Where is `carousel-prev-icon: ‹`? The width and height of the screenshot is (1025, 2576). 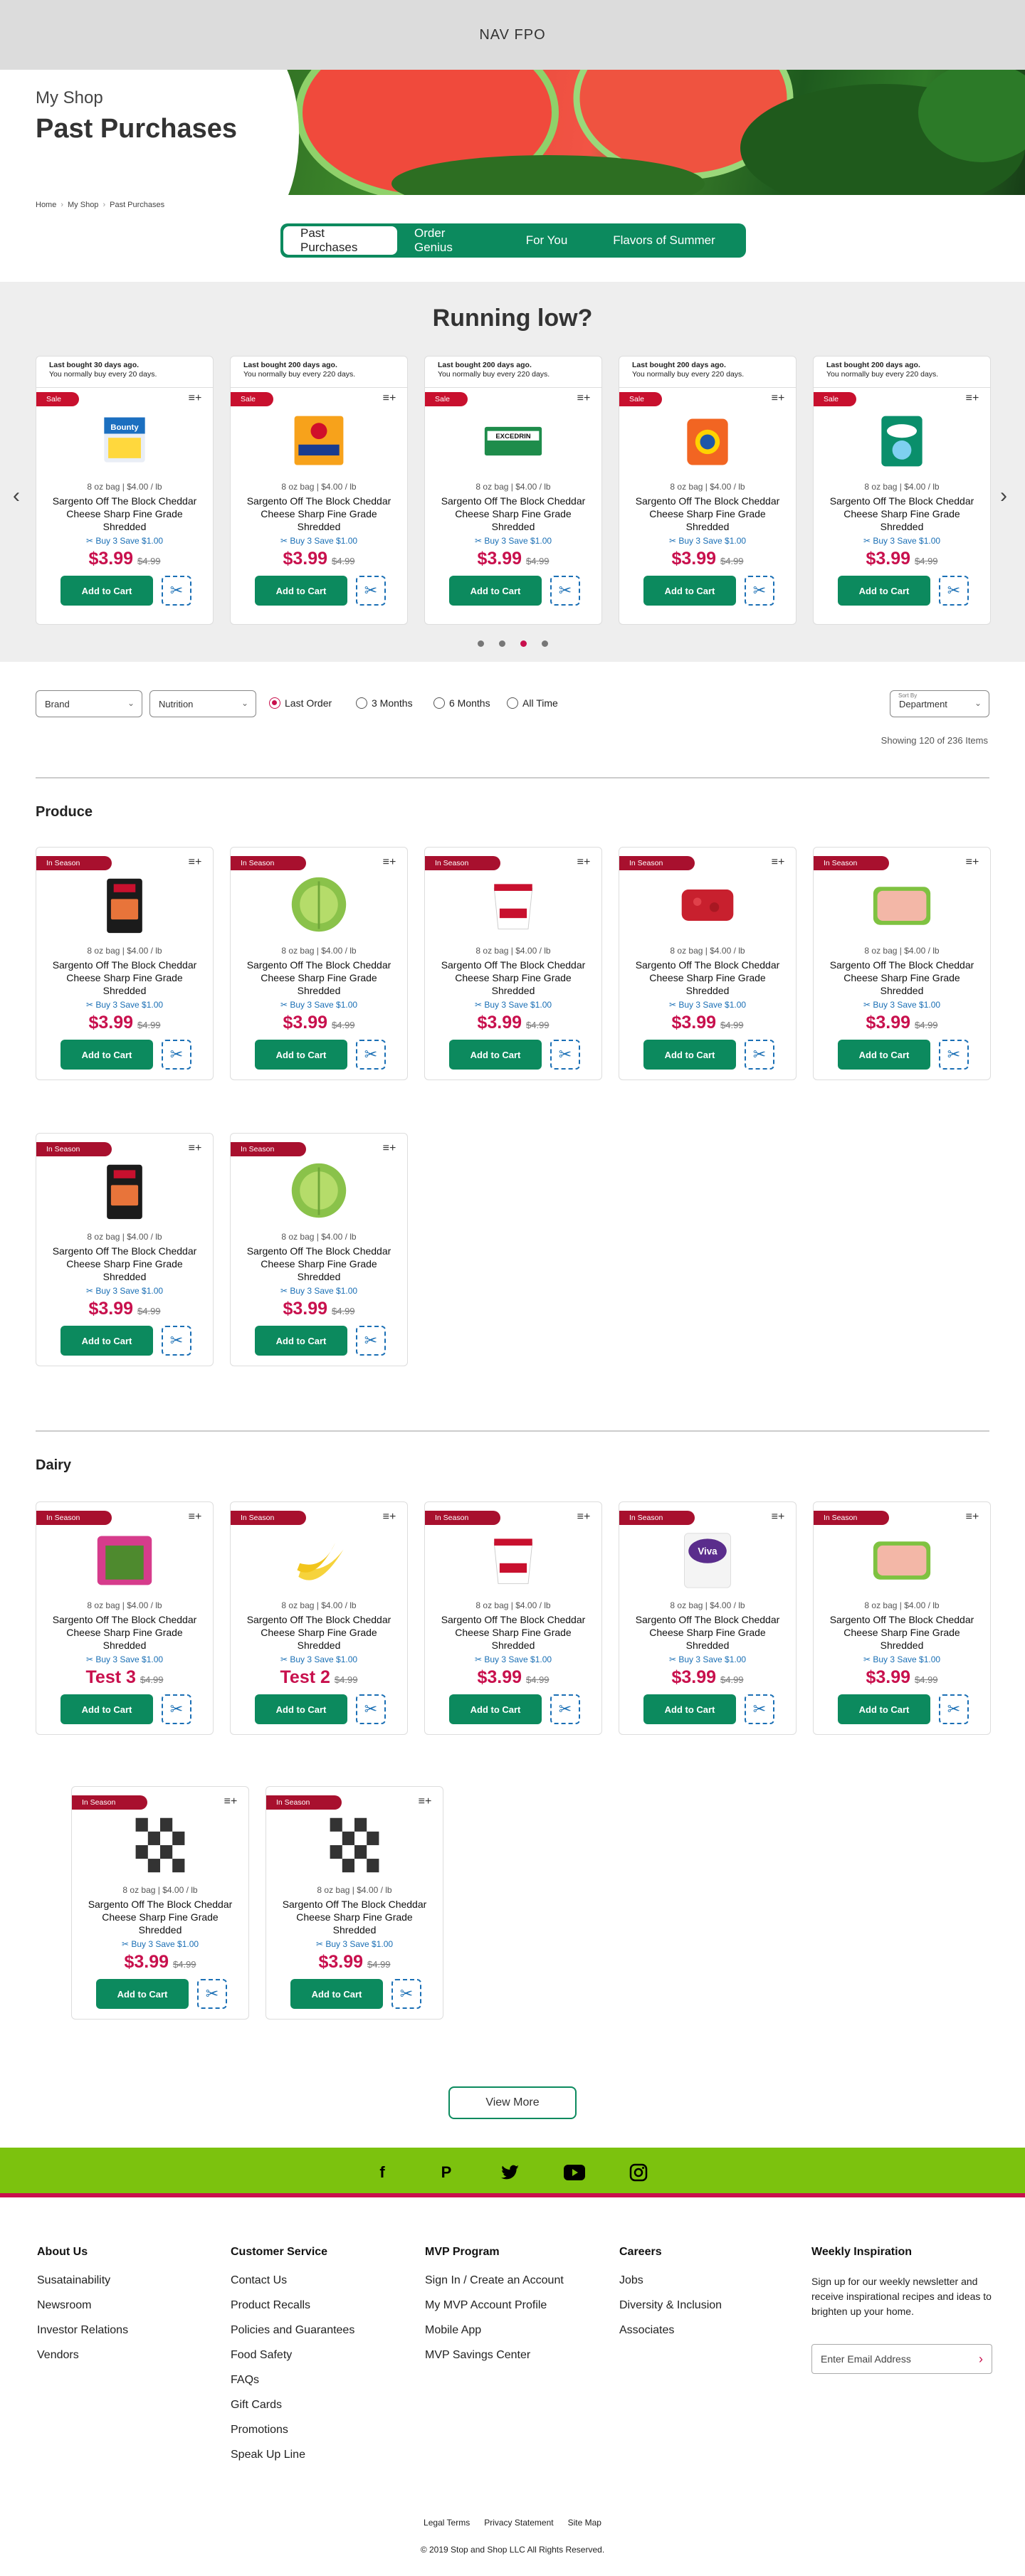 carousel-prev-icon: ‹ is located at coordinates (16, 496).